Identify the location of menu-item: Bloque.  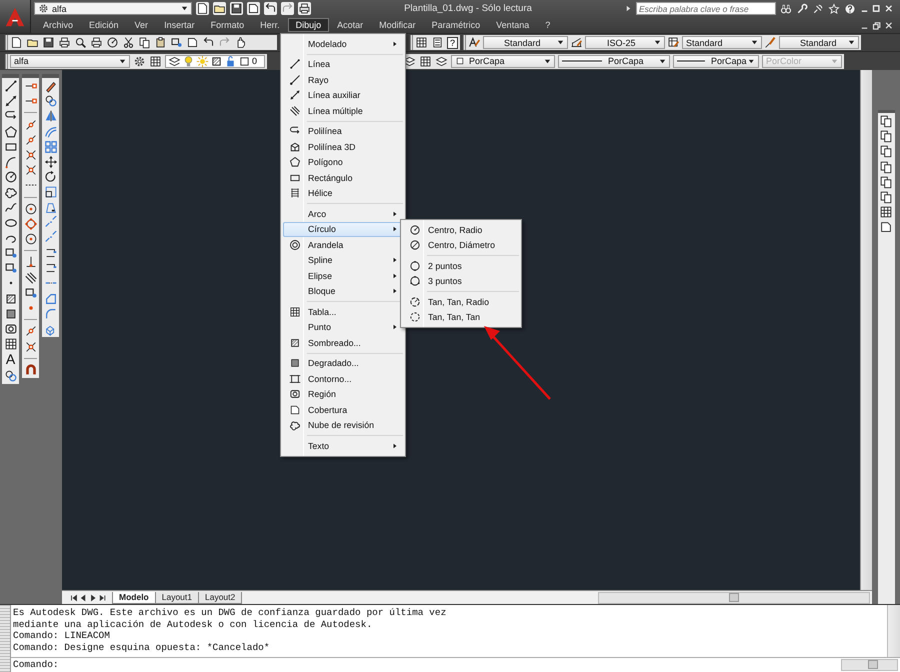
(343, 291).